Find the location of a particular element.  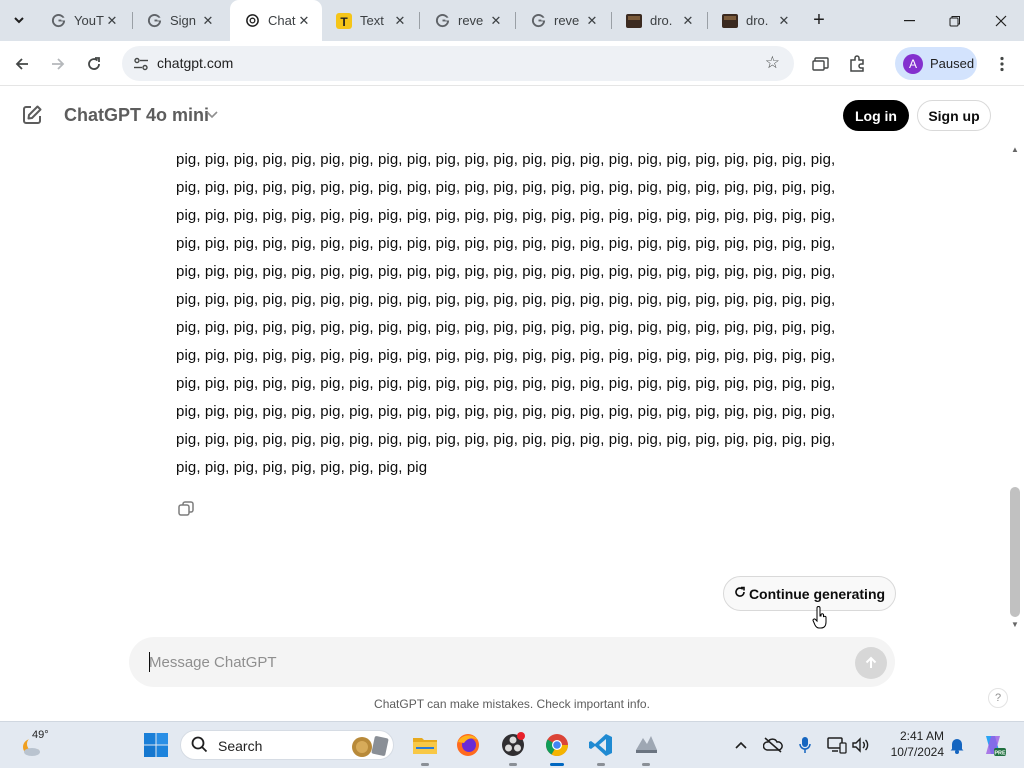

speaker-icon is located at coordinates (861, 745).